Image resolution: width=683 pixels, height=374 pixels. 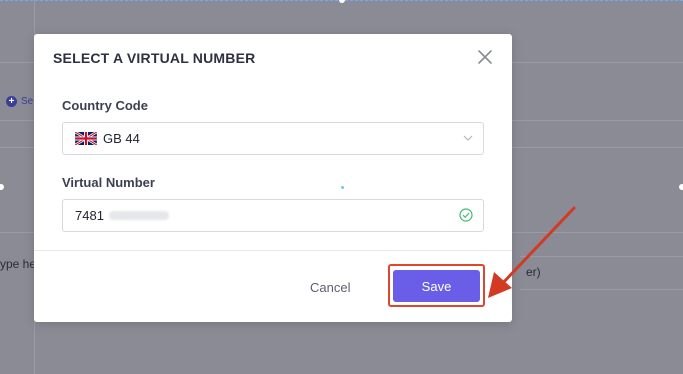 I want to click on save-button: Save, so click(x=436, y=286).